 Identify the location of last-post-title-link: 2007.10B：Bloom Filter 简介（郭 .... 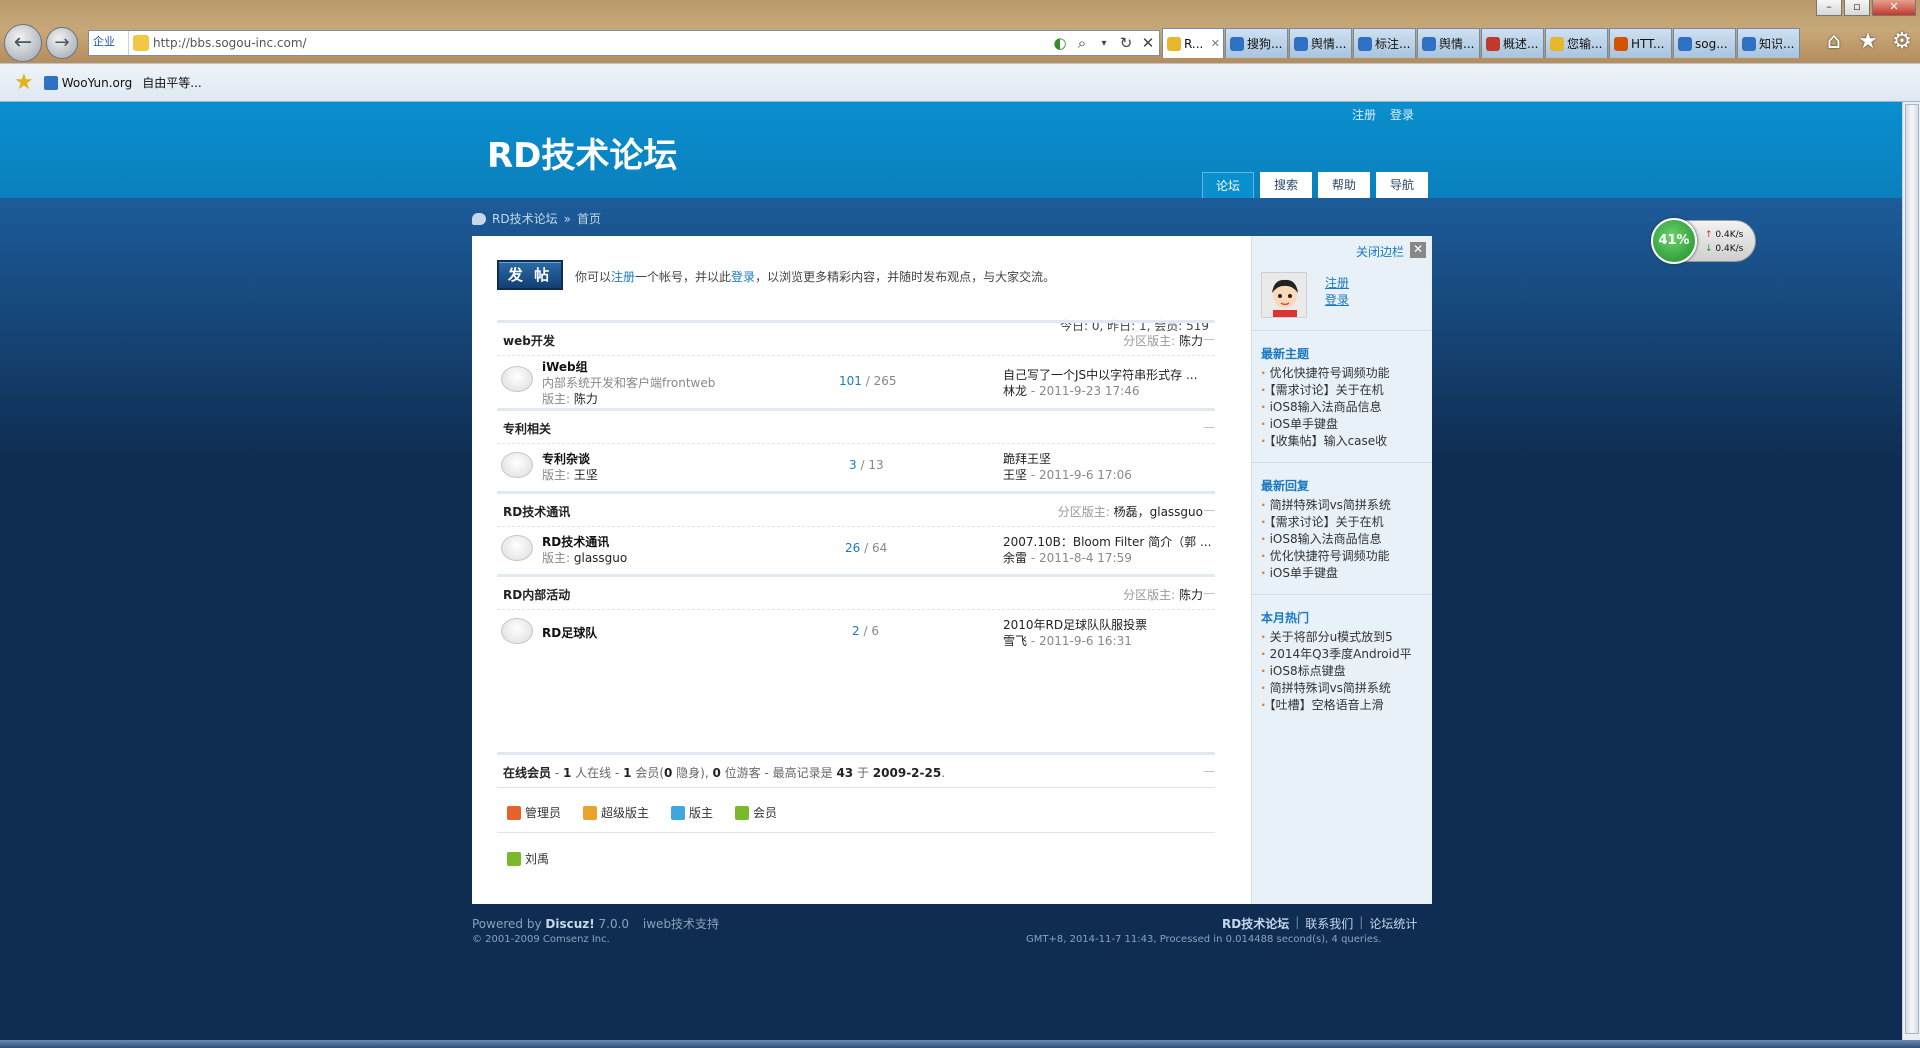
(1108, 541).